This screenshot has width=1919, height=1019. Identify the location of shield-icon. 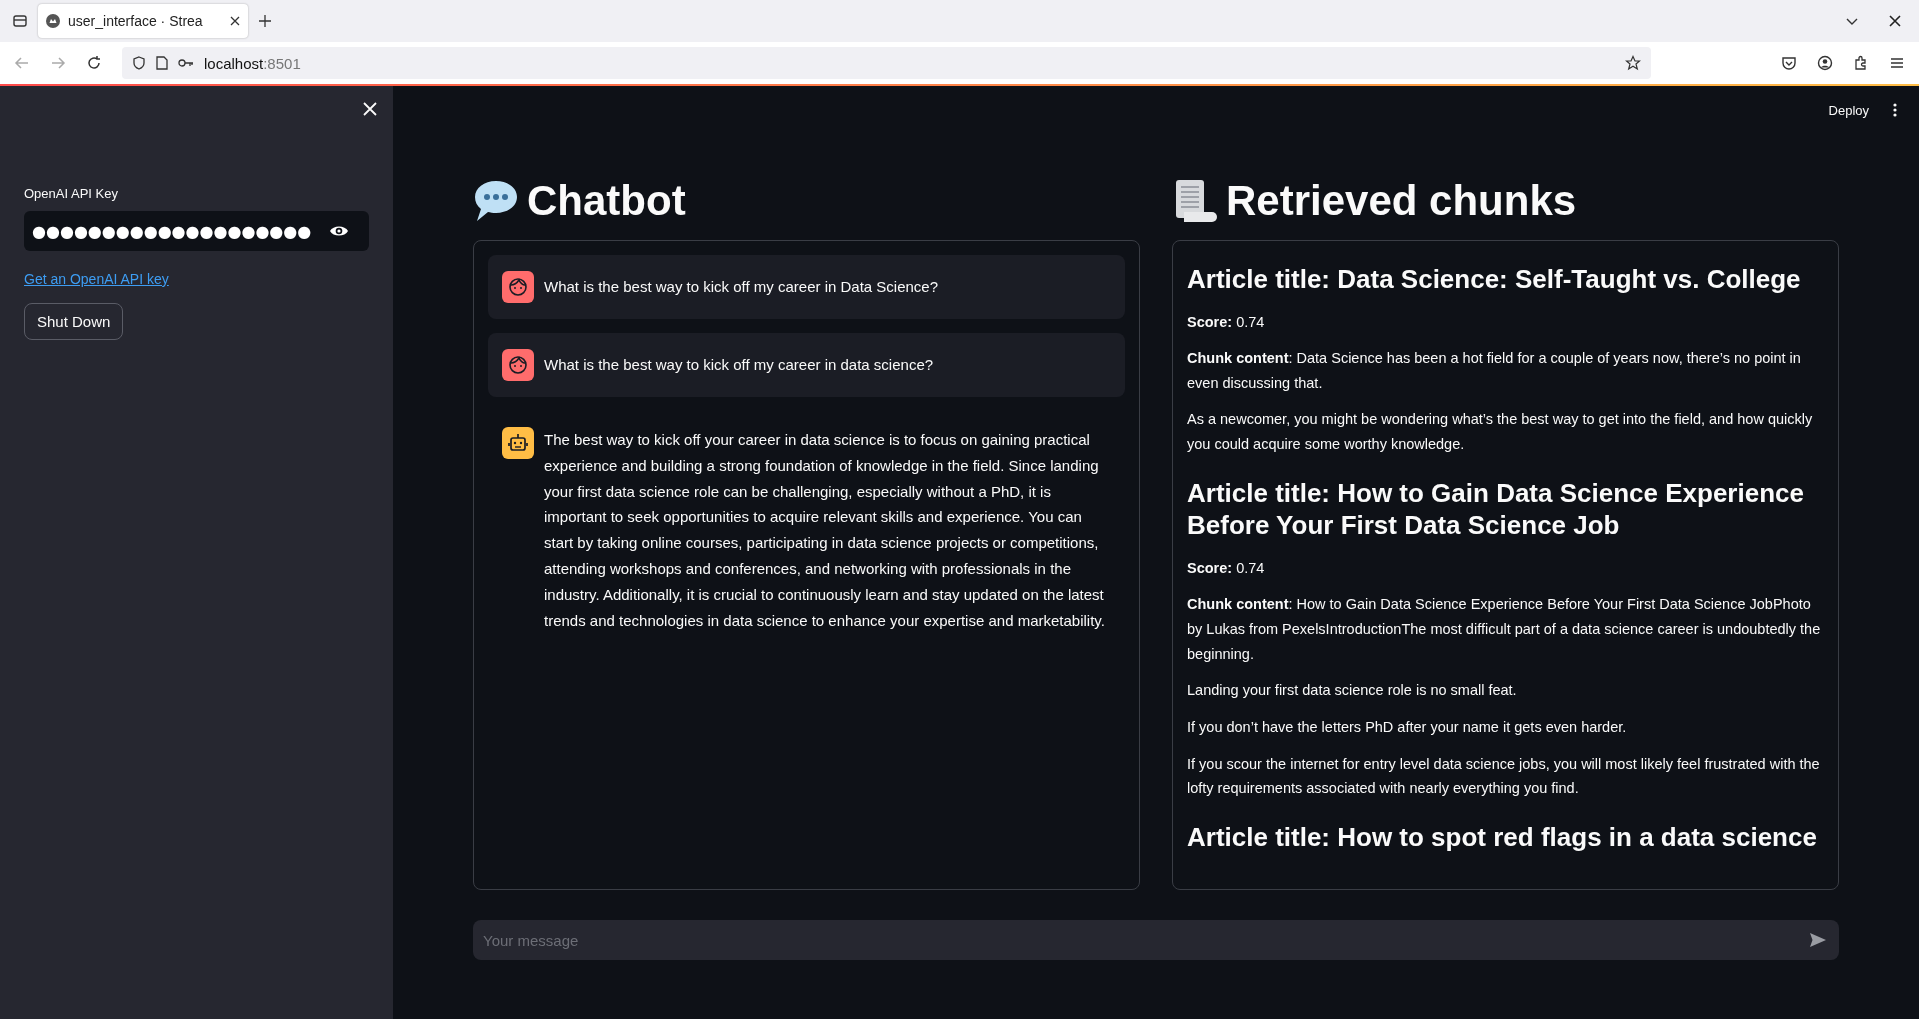
(139, 63).